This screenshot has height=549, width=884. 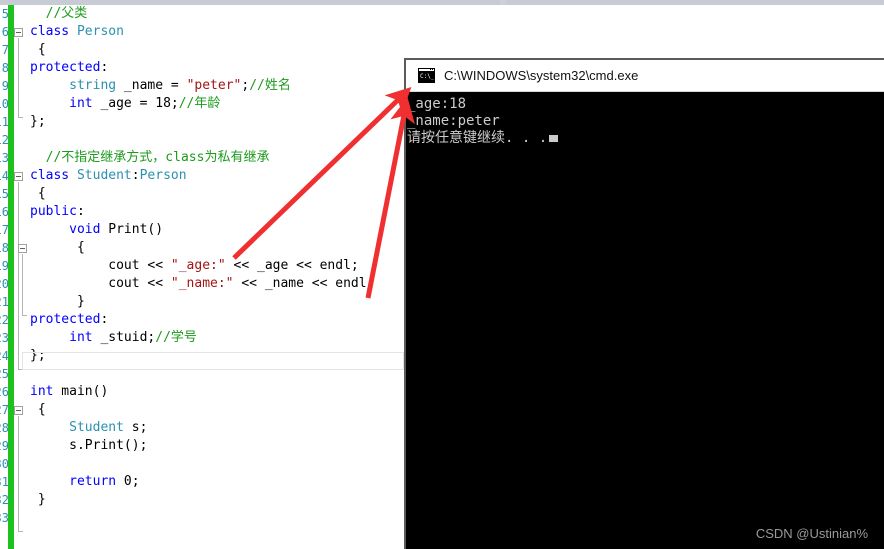 I want to click on code-token-plain: << _name << endl;, so click(x=304, y=283).